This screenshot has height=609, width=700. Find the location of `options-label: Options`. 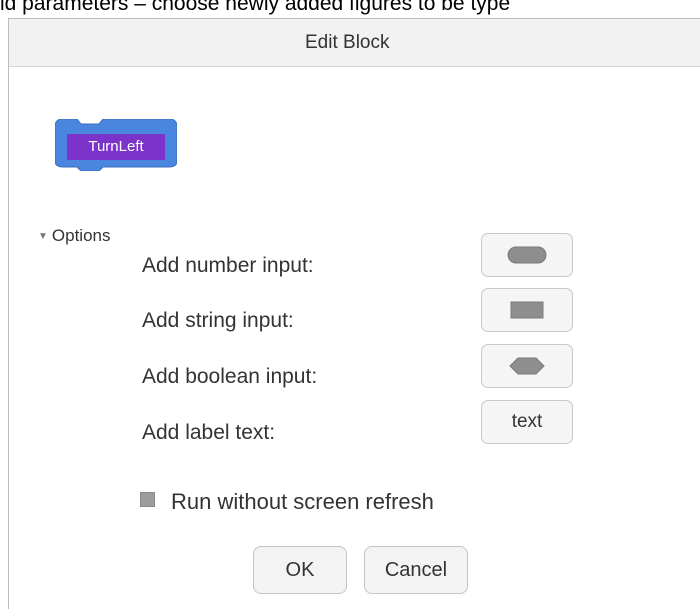

options-label: Options is located at coordinates (81, 235).